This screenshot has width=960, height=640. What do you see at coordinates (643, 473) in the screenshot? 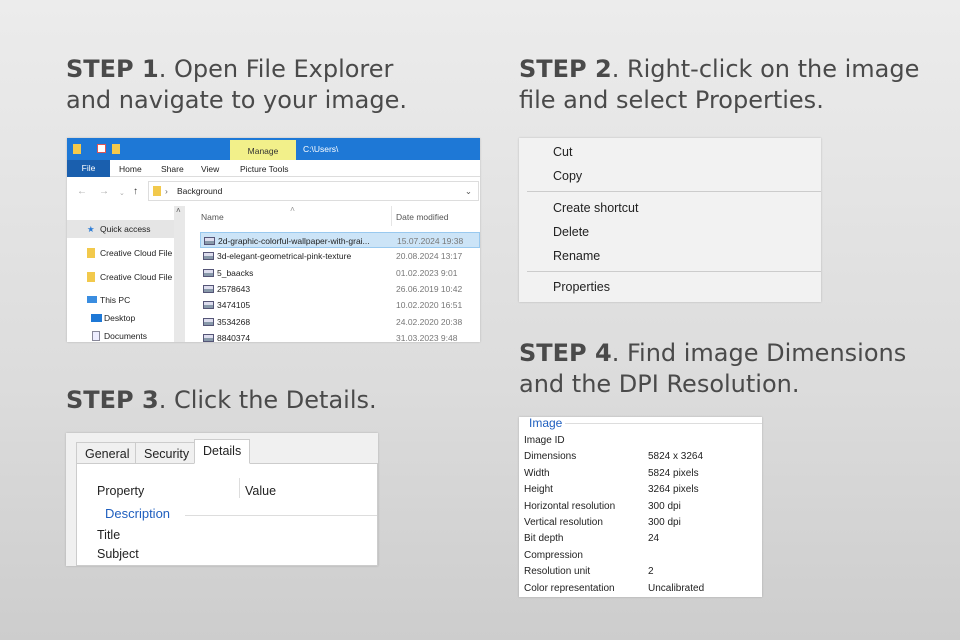
I see `property-row: Width 5824 pixels` at bounding box center [643, 473].